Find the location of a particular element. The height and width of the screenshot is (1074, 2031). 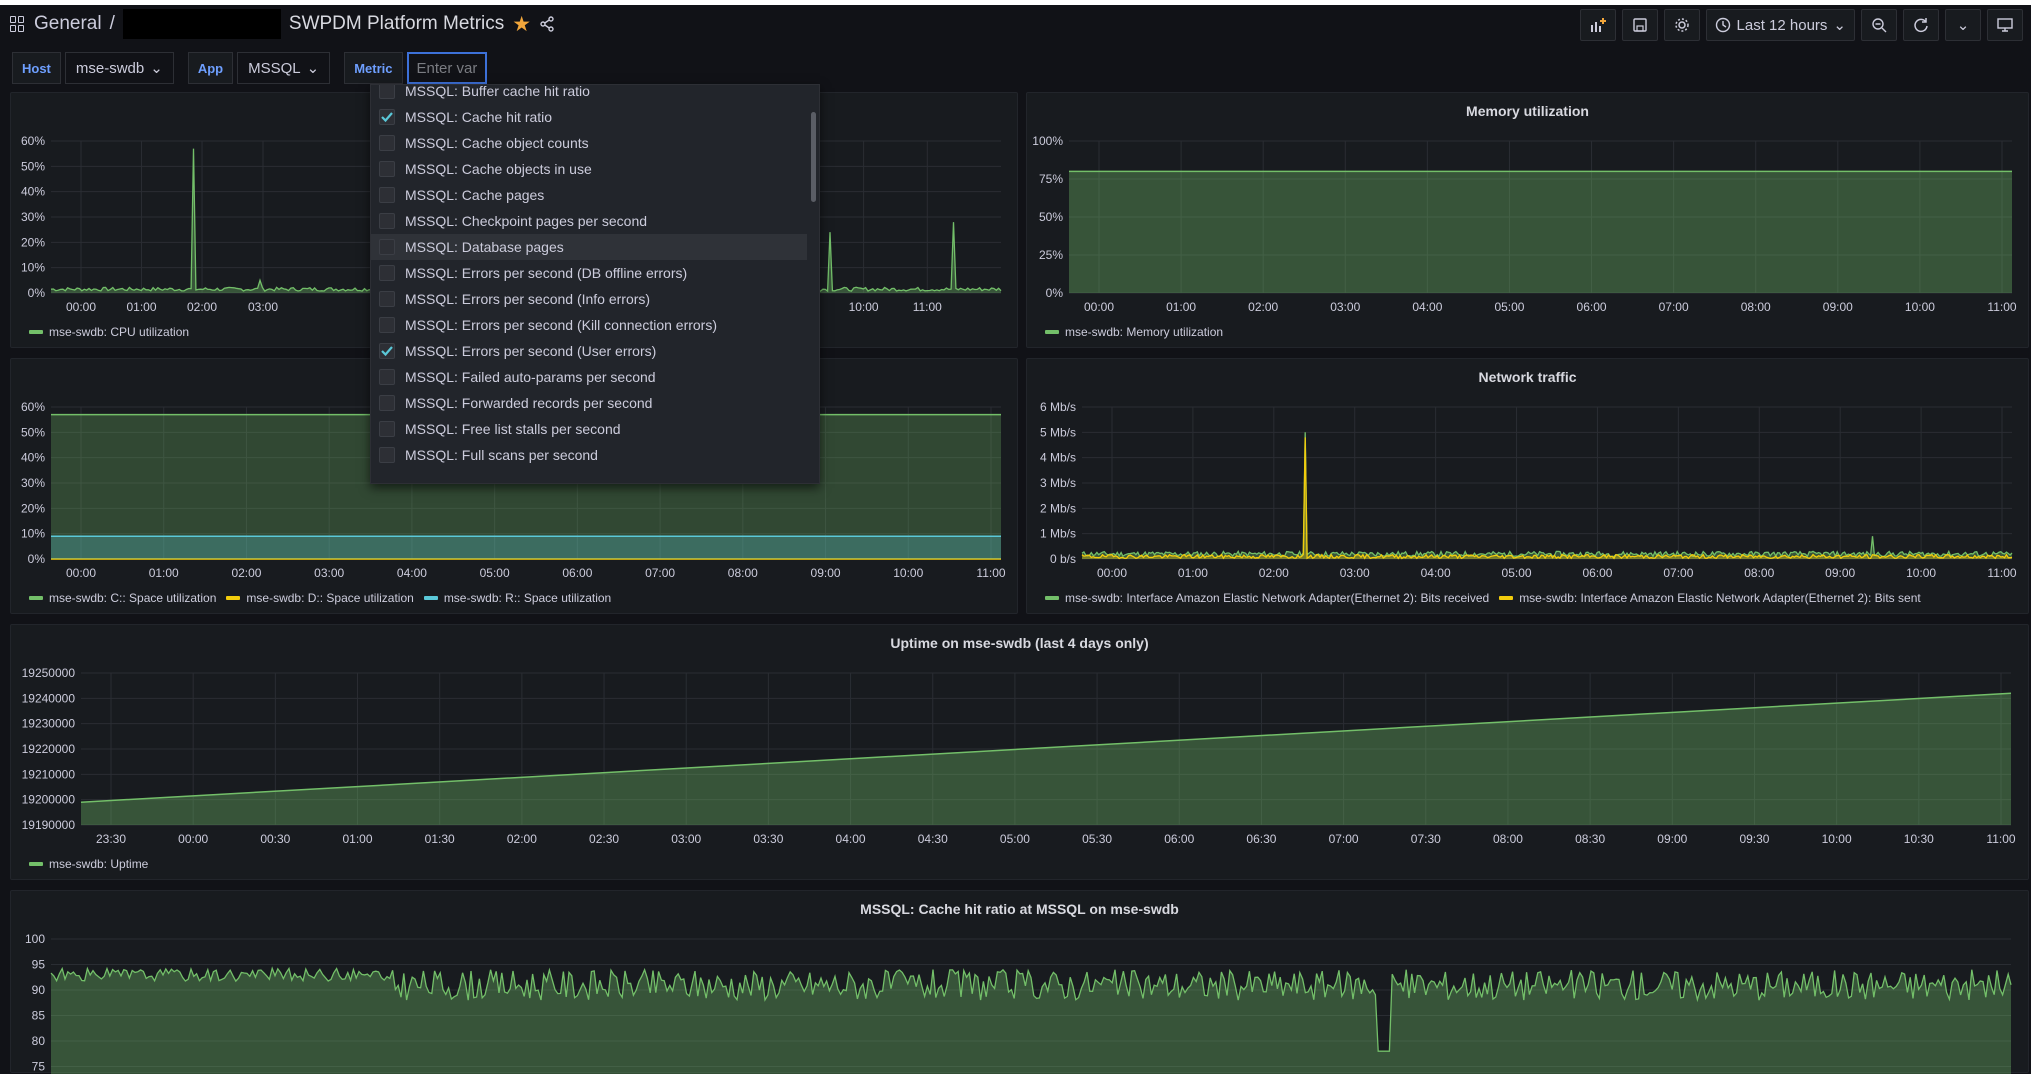

zoom-out-icon is located at coordinates (1879, 25).